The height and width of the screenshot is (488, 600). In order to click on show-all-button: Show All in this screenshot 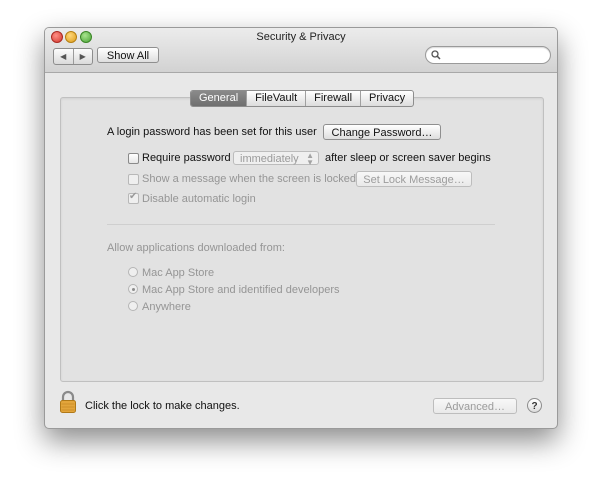, I will do `click(128, 55)`.